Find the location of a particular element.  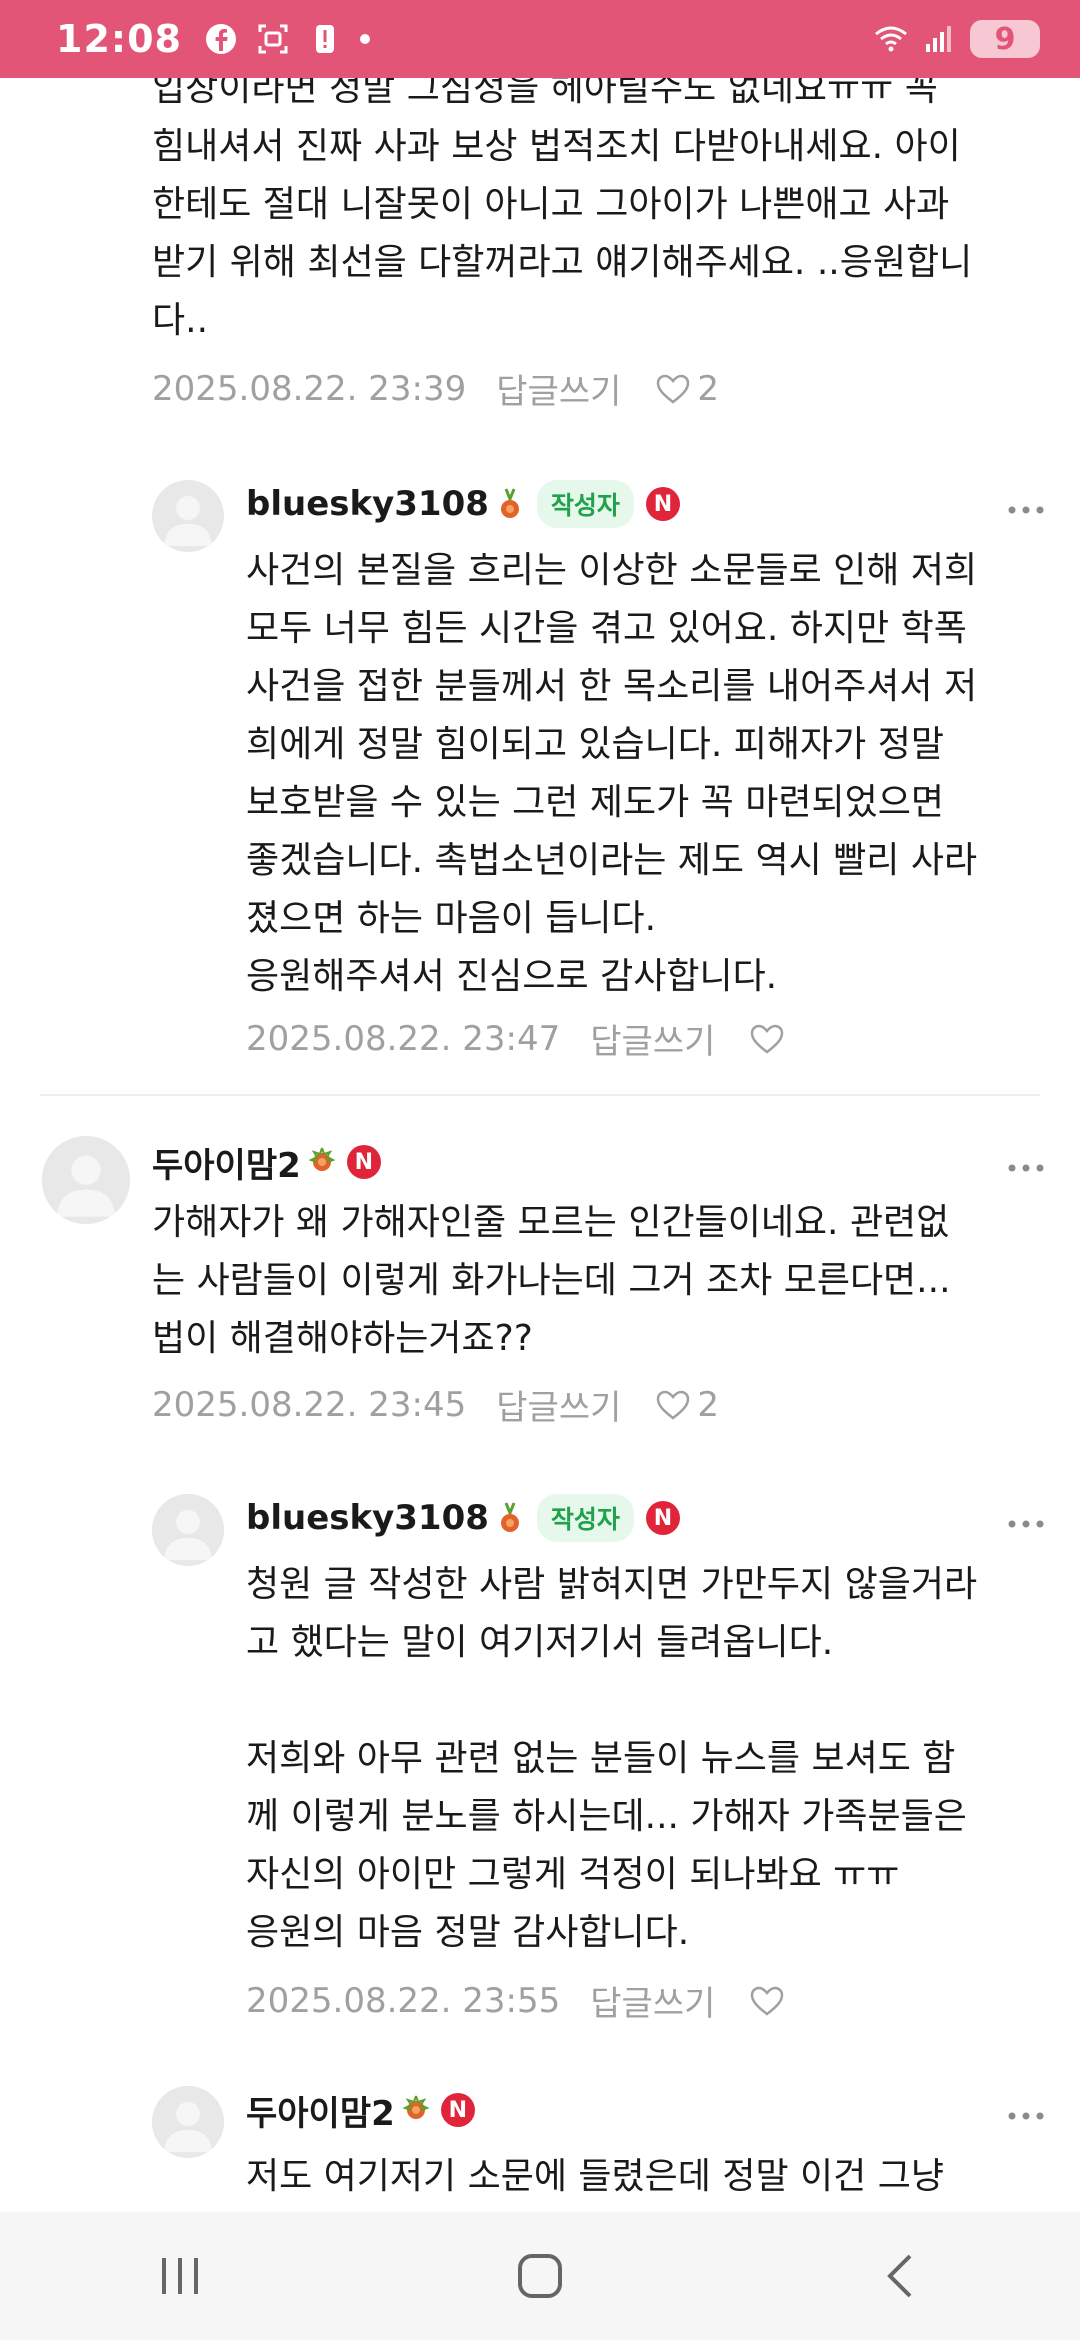

status-time: 12:08 is located at coordinates (119, 39).